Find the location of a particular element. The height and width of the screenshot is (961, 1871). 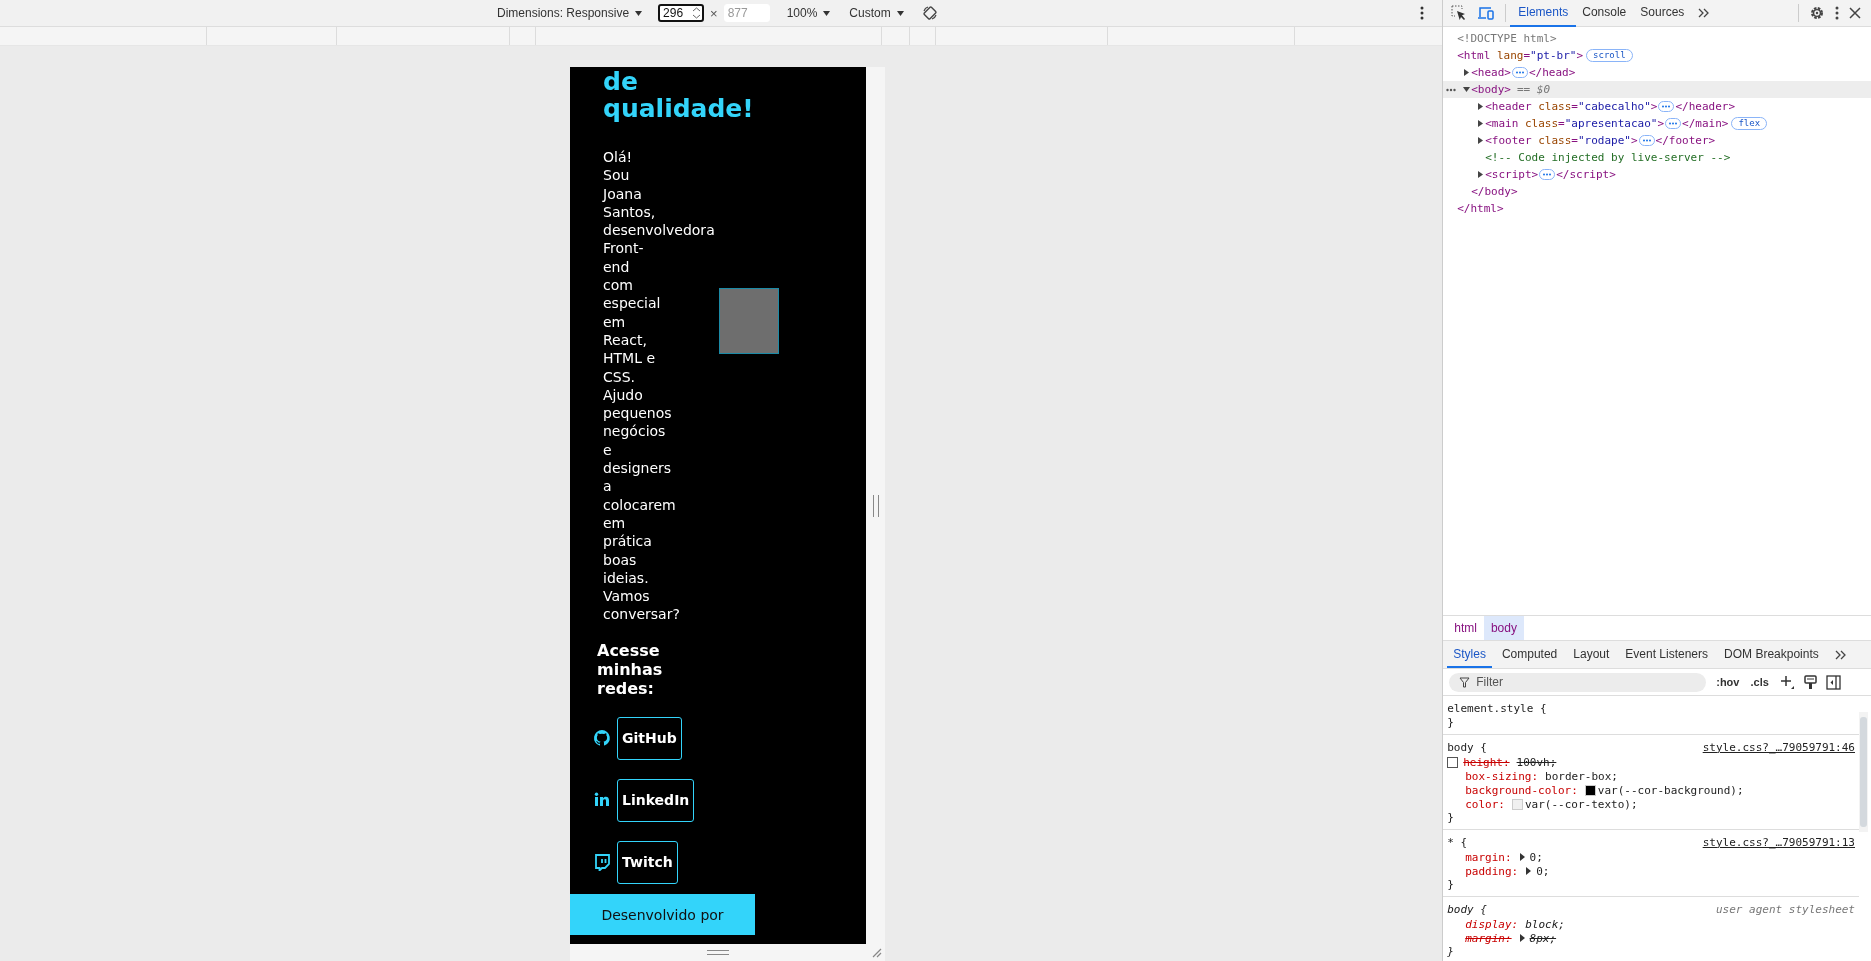

spinner-icon is located at coordinates (697, 13).